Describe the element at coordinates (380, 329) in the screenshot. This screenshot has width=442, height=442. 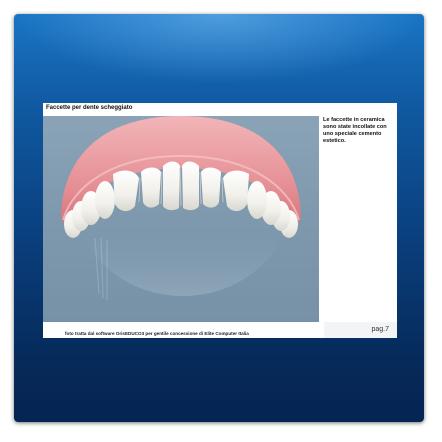
I see `page-number: pag.7` at that location.